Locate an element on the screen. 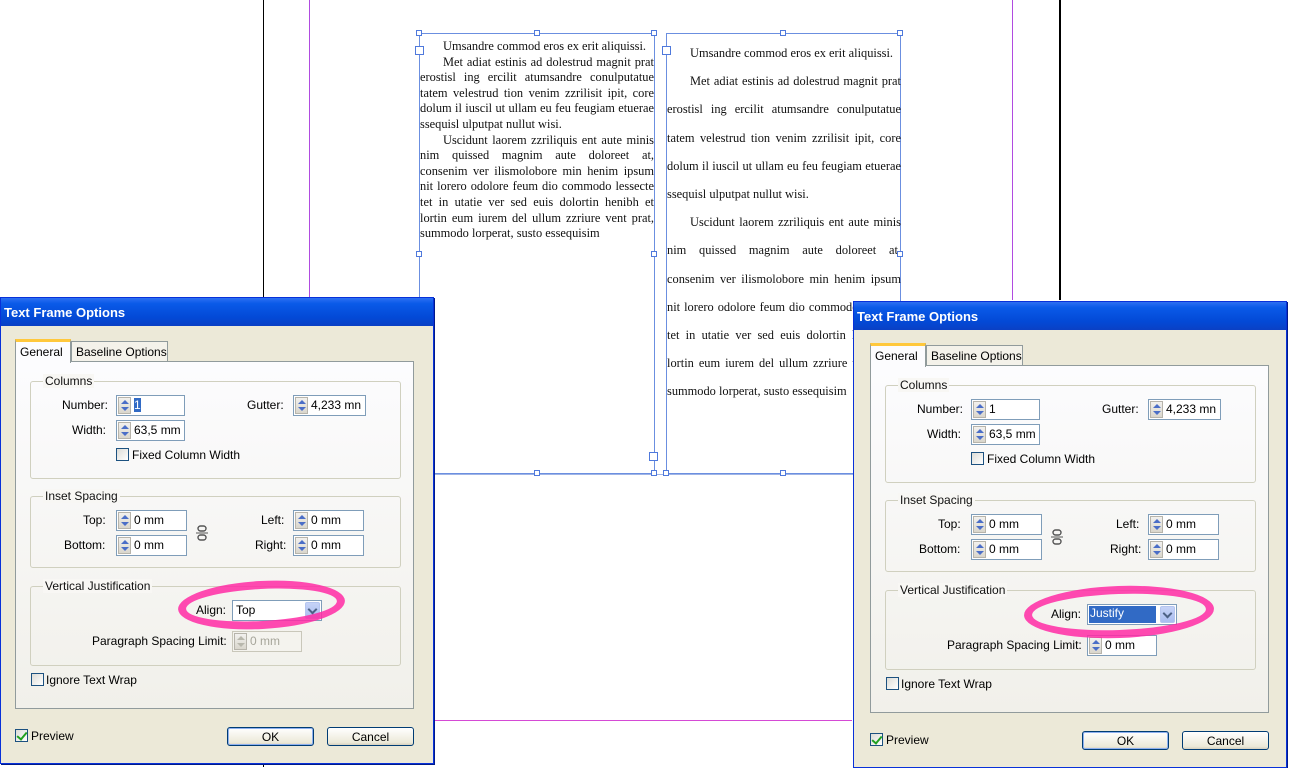 The width and height of the screenshot is (1289, 768). vertical-justification-label: Vertical Justification is located at coordinates (98, 586).